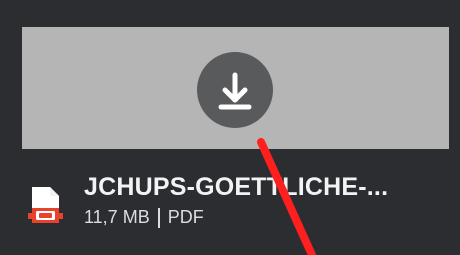 This screenshot has width=460, height=255. Describe the element at coordinates (185, 217) in the screenshot. I see `file-type: PDF` at that location.